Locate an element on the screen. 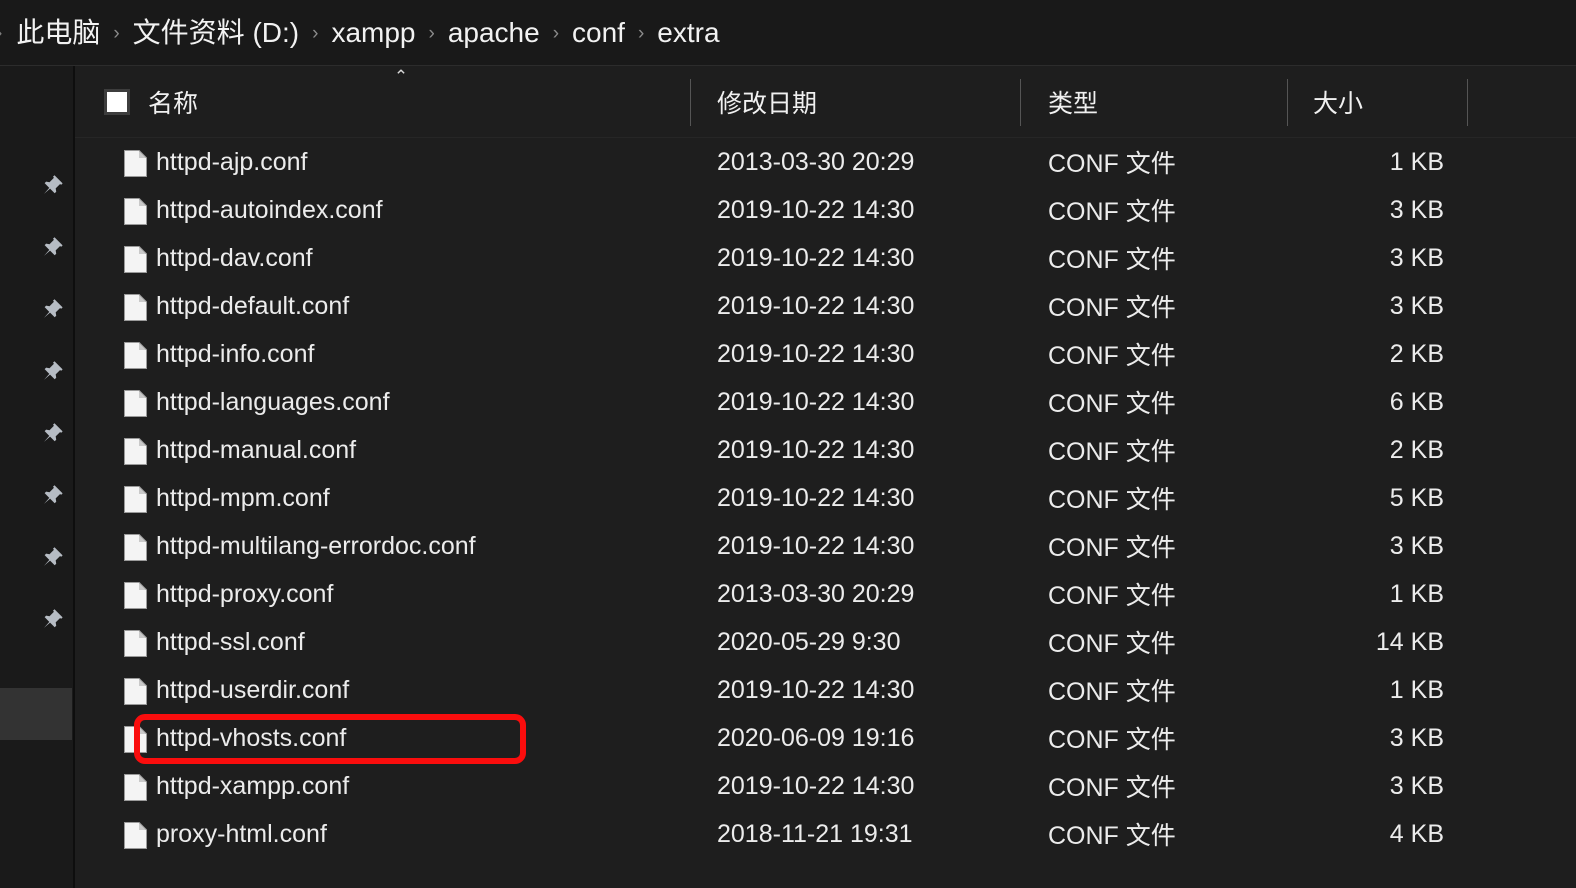 This screenshot has height=888, width=1576. breadcrumb-item-0: 此电脑 is located at coordinates (58, 33).